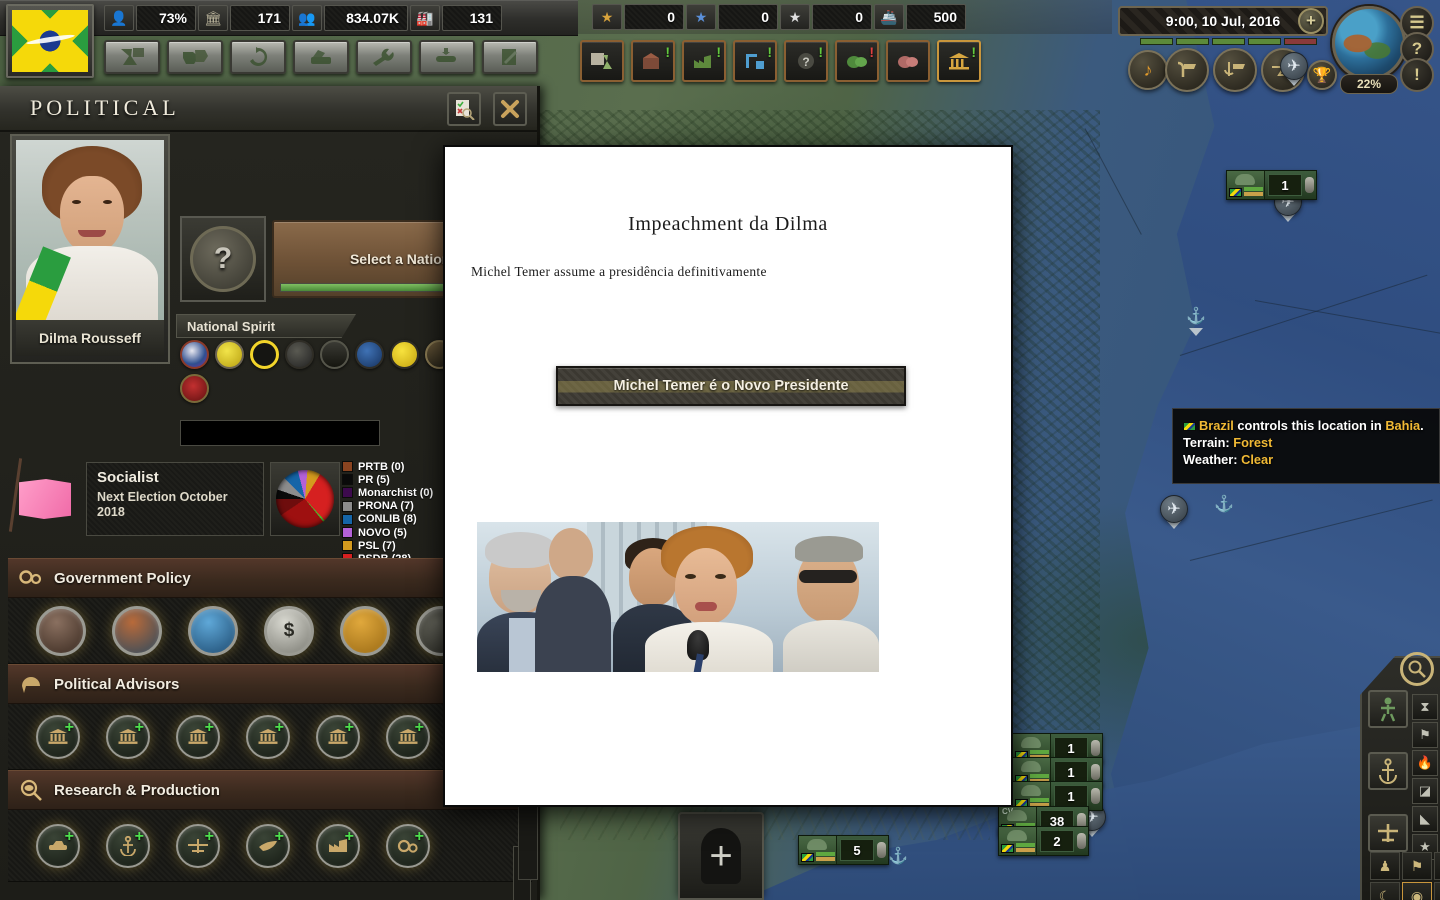  What do you see at coordinates (464, 109) in the screenshot?
I see `checklist-magnifier-icon` at bounding box center [464, 109].